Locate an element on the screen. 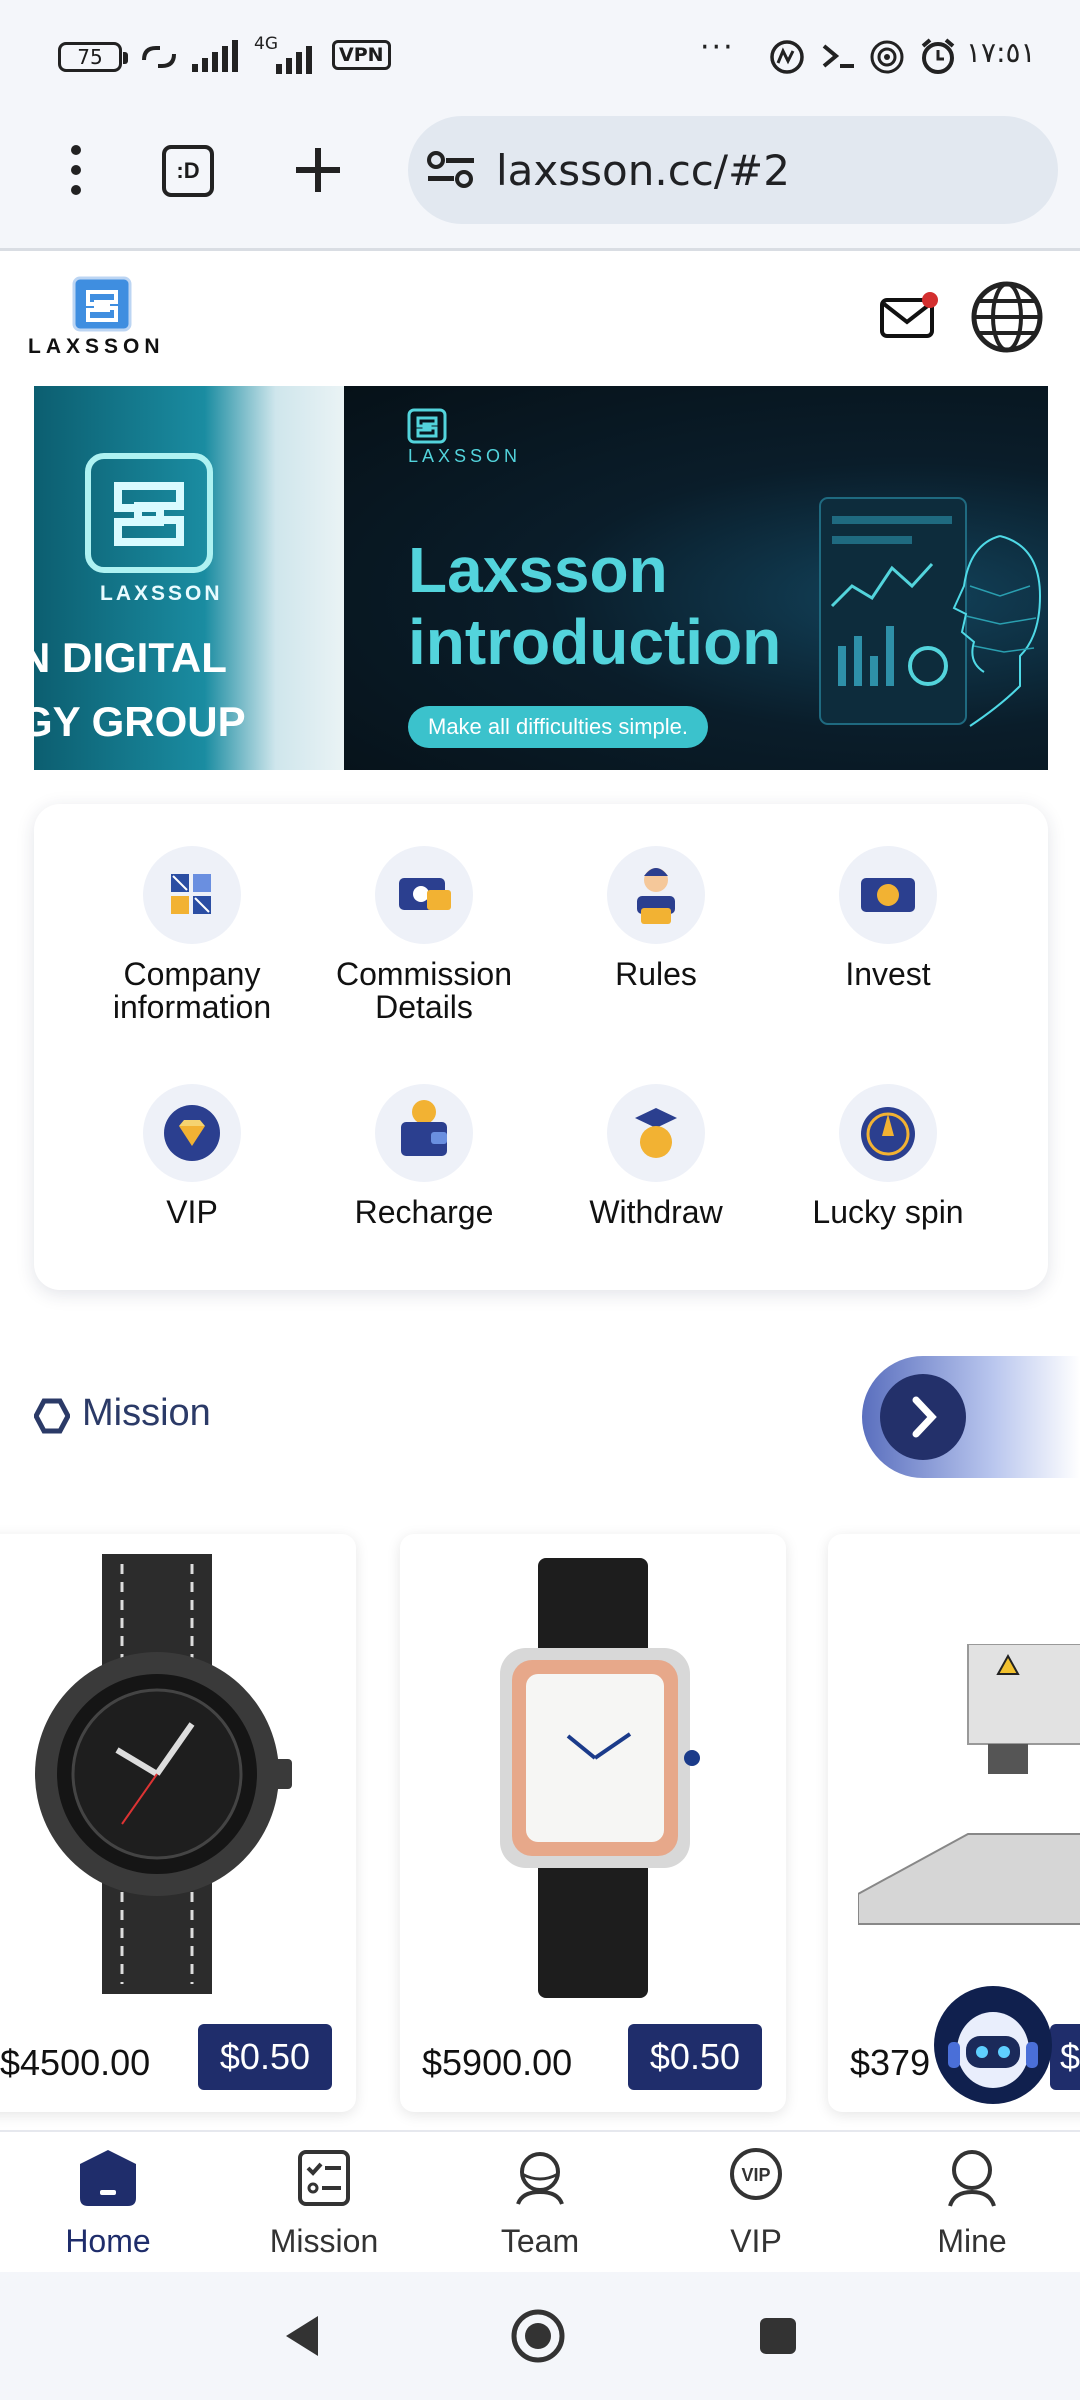 This screenshot has height=2400, width=1080. bitcoin-note-icon is located at coordinates (888, 895).